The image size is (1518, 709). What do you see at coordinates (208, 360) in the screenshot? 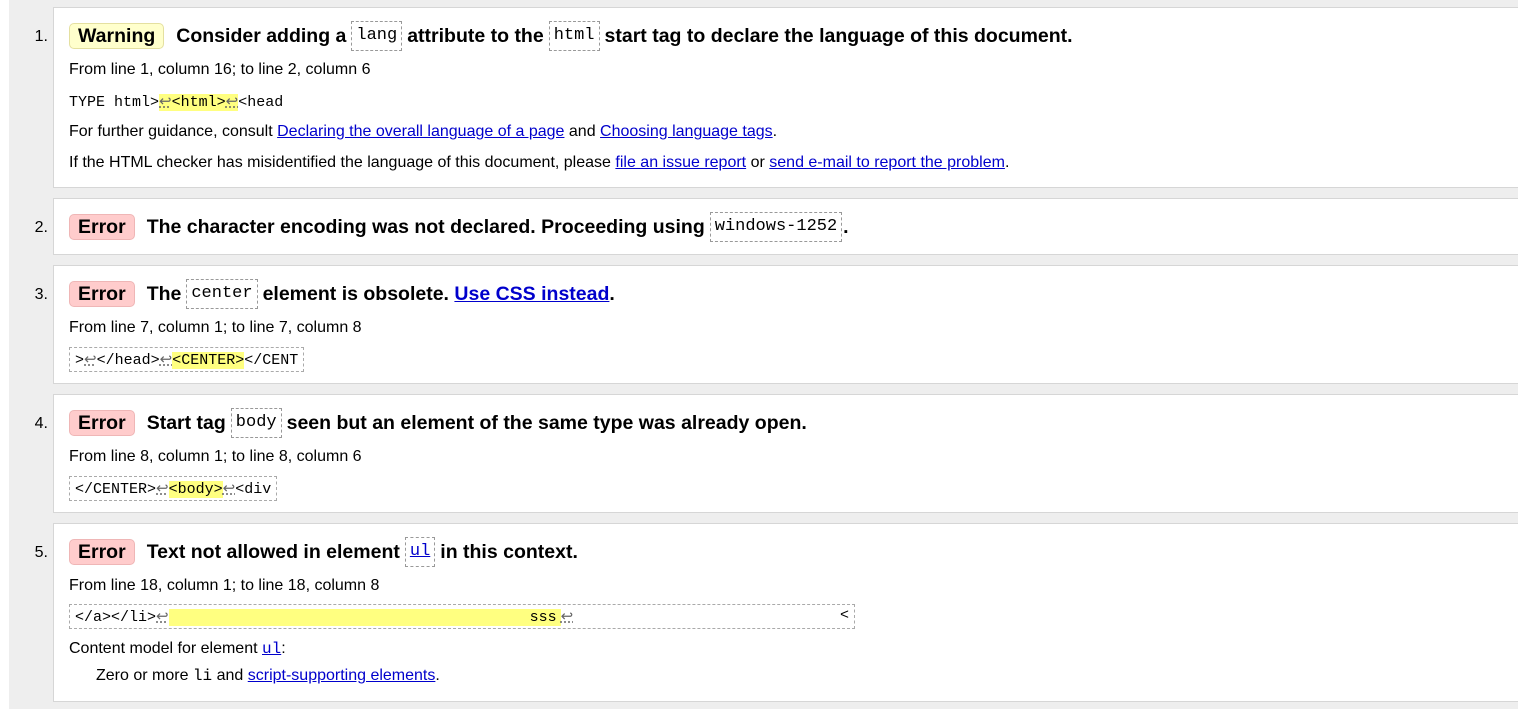
I see `extract-highlight: <CENTER>` at bounding box center [208, 360].